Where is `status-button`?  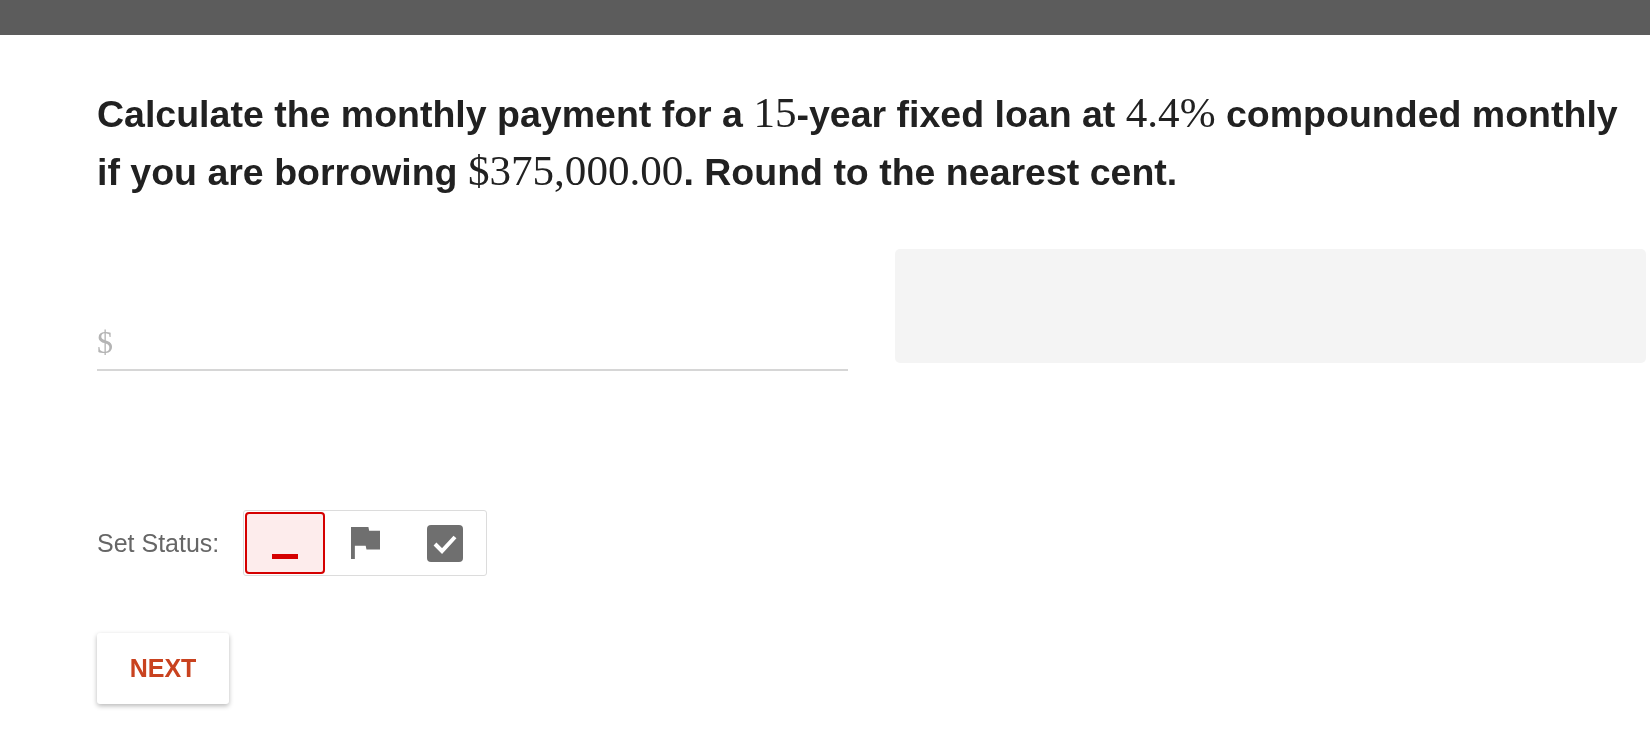 status-button is located at coordinates (285, 543).